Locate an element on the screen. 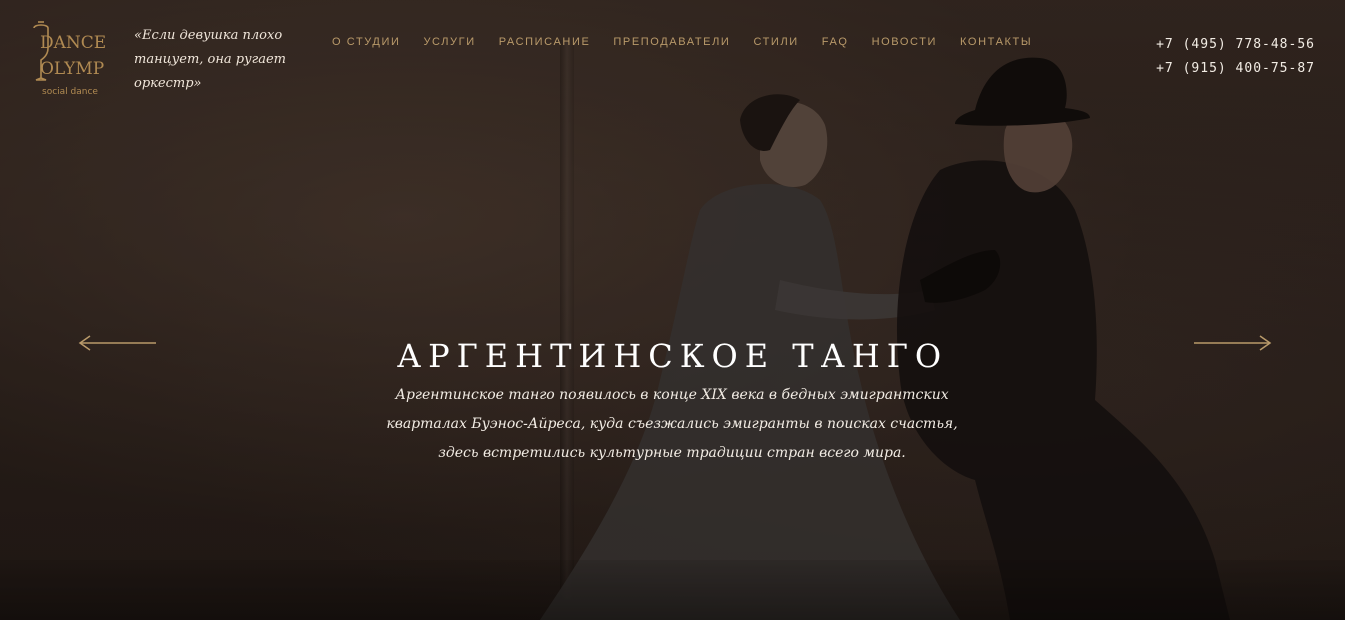 This screenshot has height=620, width=1345. arrow-right-icon is located at coordinates (1233, 343).